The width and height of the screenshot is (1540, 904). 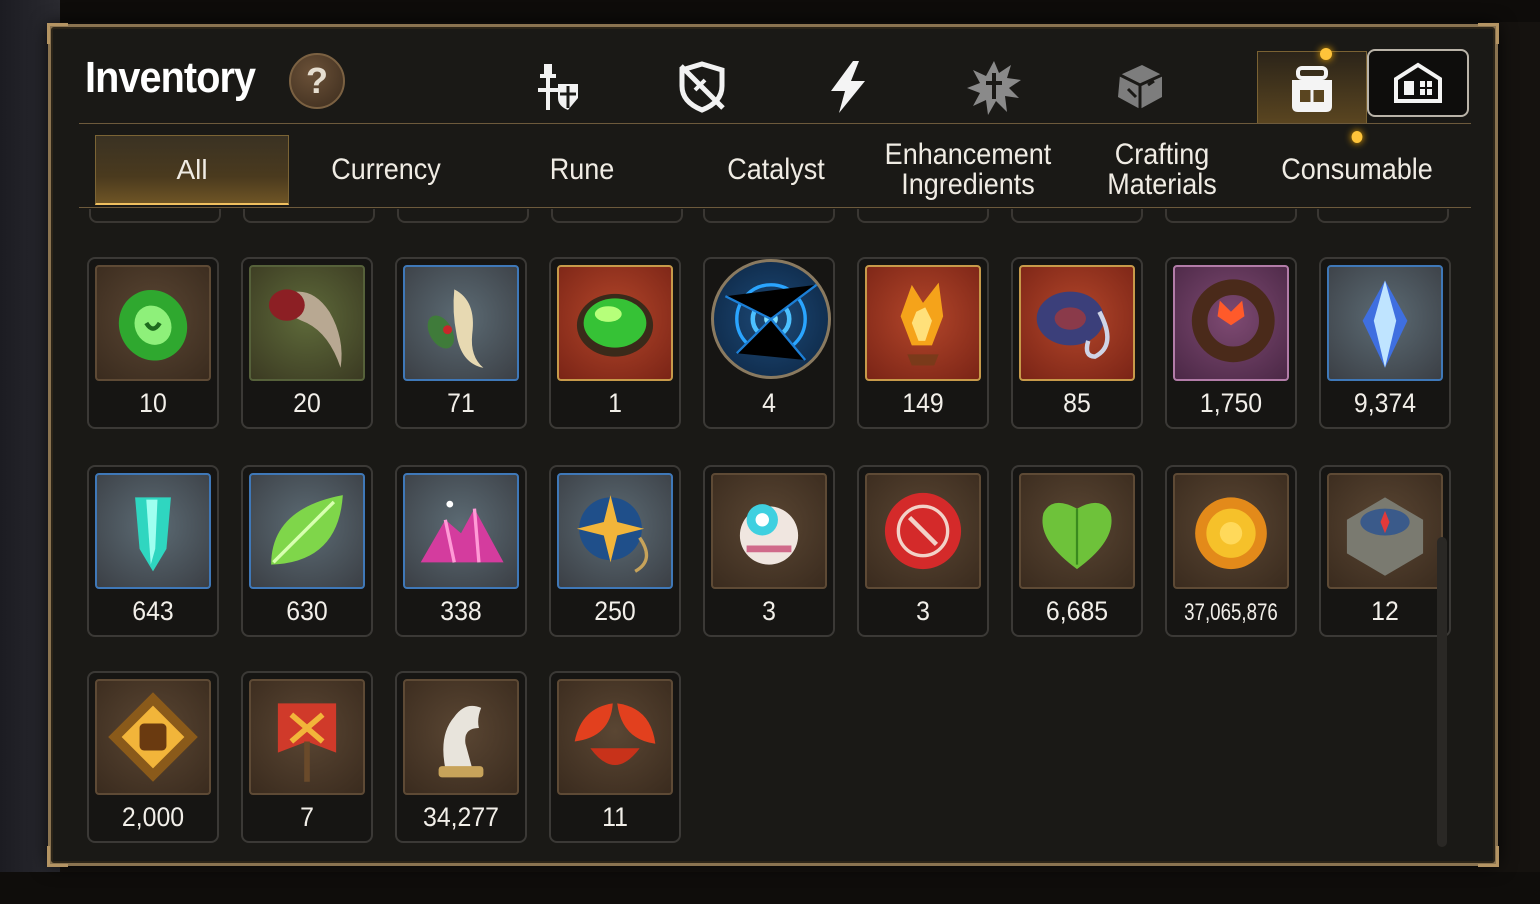 I want to click on filter-label: Enhancement Ingredients, so click(x=968, y=169).